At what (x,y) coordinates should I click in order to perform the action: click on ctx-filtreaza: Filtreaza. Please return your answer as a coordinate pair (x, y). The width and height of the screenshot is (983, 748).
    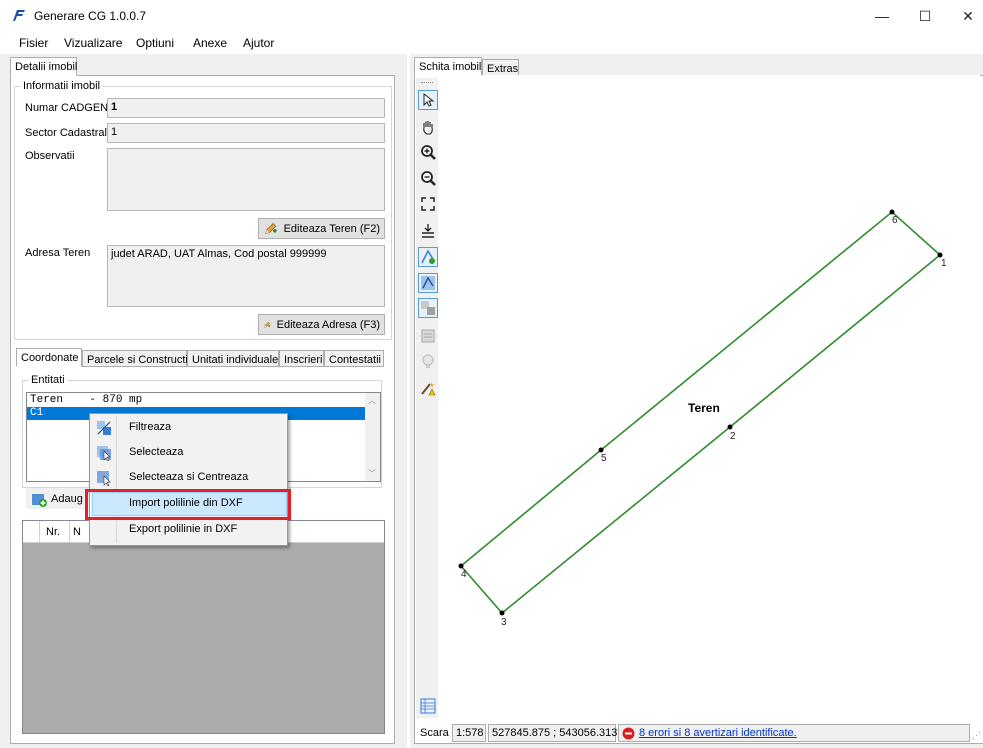
    Looking at the image, I should click on (189, 428).